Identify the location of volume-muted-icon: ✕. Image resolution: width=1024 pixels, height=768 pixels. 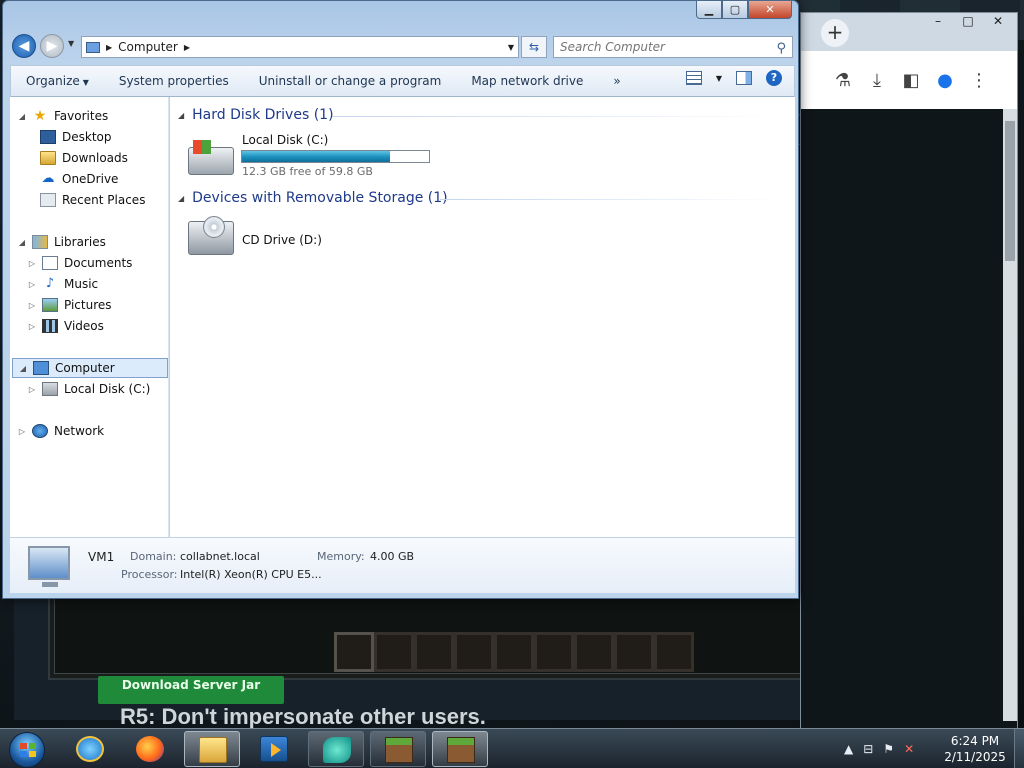
(909, 749).